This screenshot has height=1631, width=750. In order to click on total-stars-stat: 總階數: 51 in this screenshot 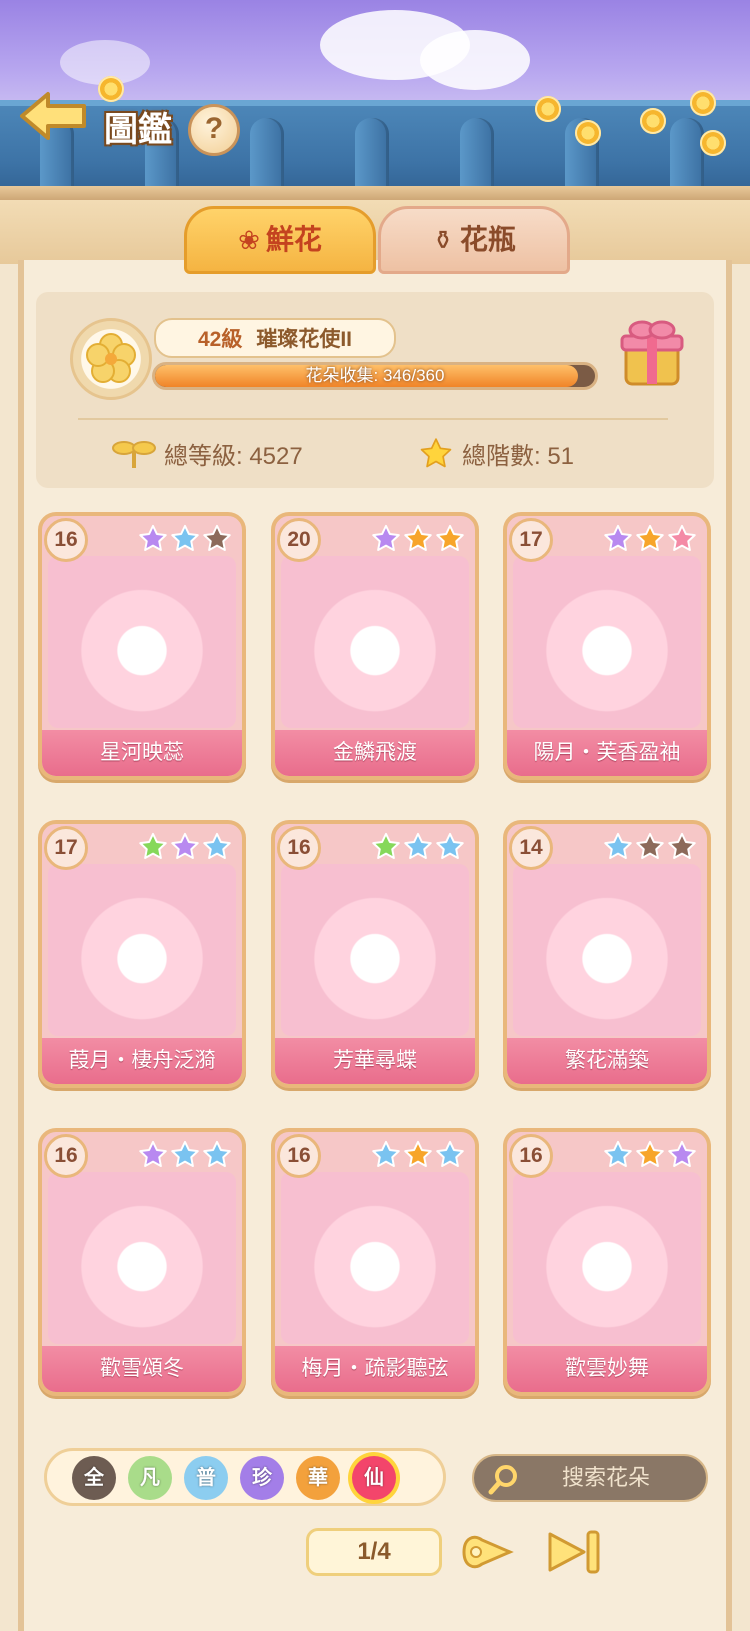, I will do `click(496, 453)`.